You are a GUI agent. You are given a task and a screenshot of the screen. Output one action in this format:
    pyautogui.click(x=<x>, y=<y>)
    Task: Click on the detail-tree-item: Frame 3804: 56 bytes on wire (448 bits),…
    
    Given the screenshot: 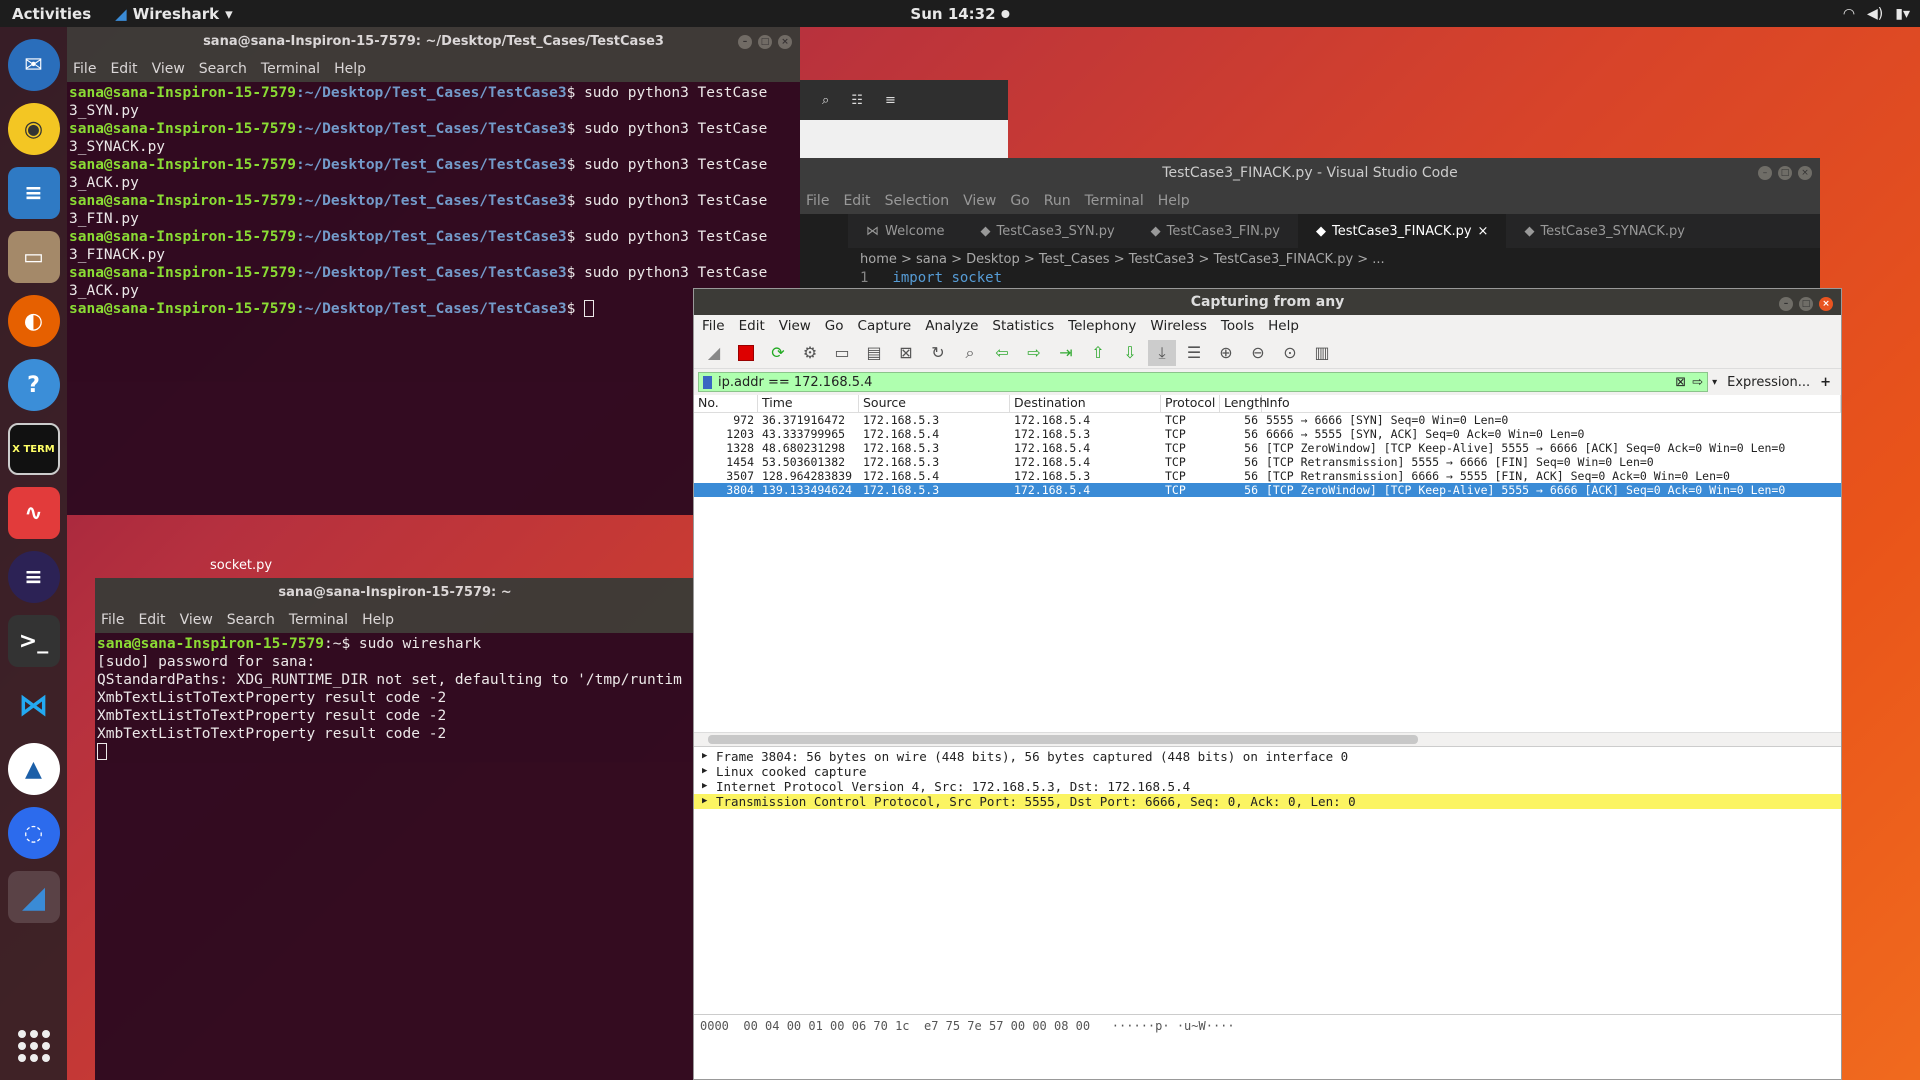 What is the action you would take?
    pyautogui.click(x=1267, y=756)
    